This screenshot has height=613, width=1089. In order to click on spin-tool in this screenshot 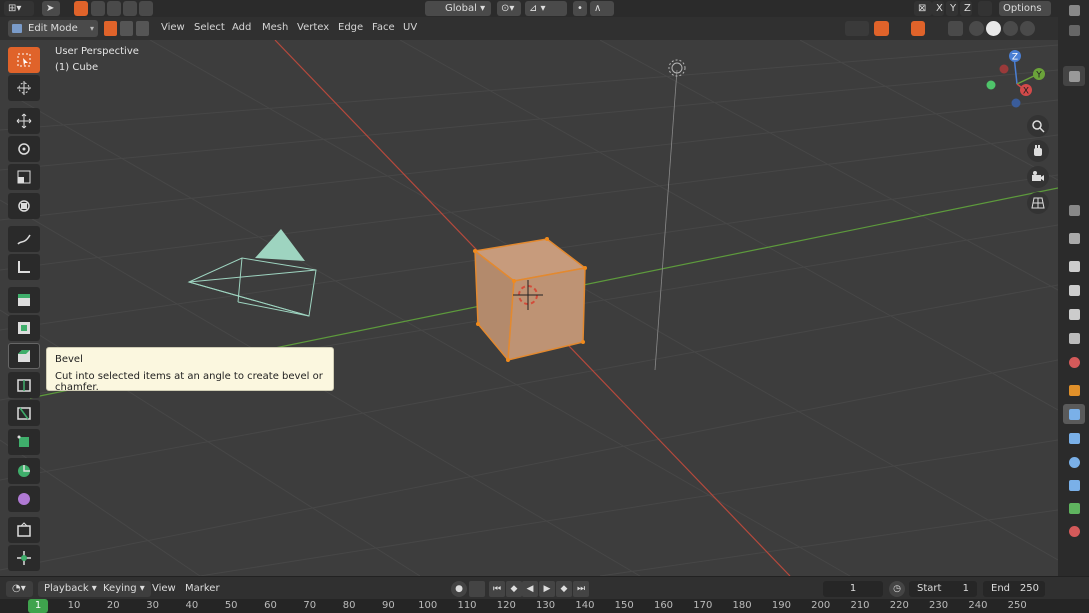, I will do `click(24, 471)`.